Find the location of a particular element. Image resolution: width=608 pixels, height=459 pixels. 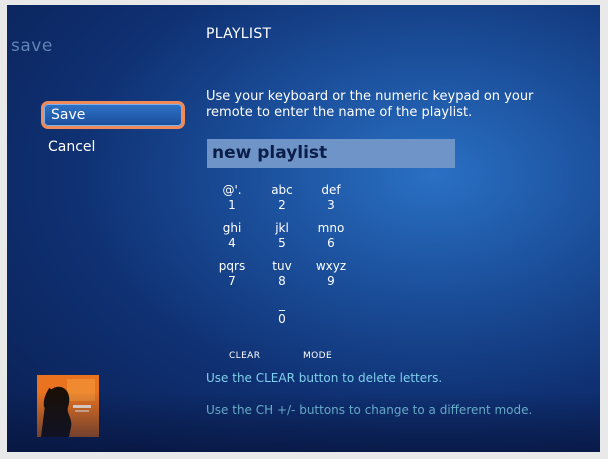

keypad-key-3: def 3 is located at coordinates (331, 198).